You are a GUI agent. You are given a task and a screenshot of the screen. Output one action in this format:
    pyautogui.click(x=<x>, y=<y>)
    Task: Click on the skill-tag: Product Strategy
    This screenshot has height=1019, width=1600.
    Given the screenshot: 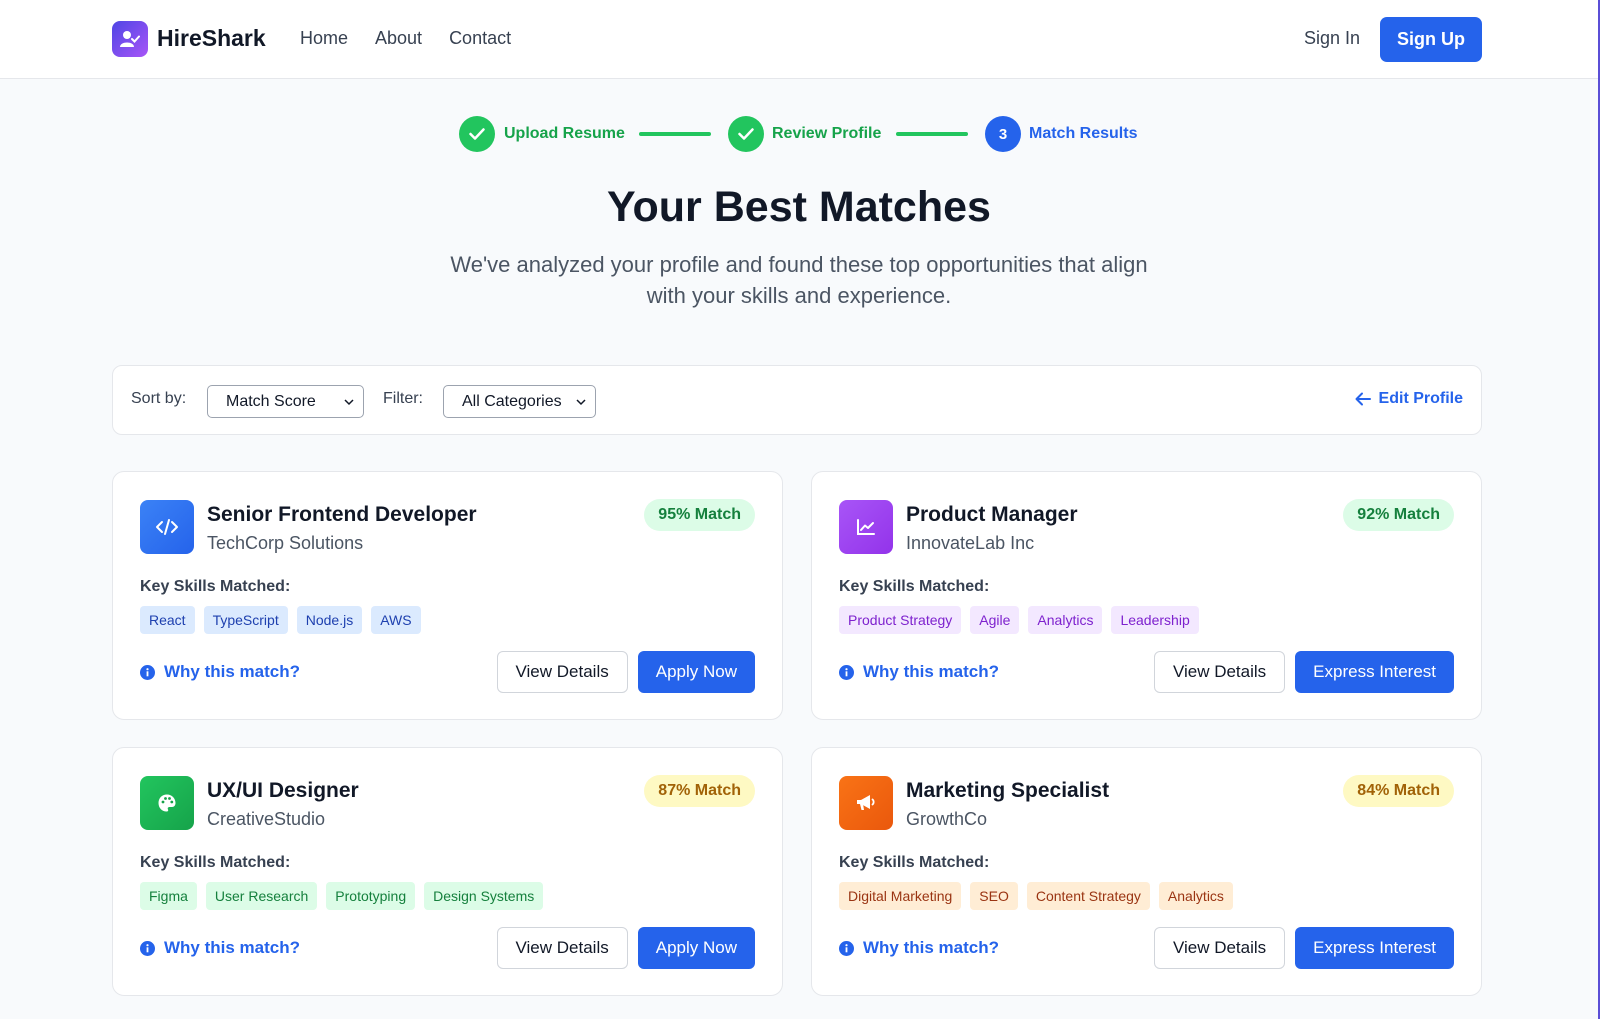 What is the action you would take?
    pyautogui.click(x=900, y=620)
    